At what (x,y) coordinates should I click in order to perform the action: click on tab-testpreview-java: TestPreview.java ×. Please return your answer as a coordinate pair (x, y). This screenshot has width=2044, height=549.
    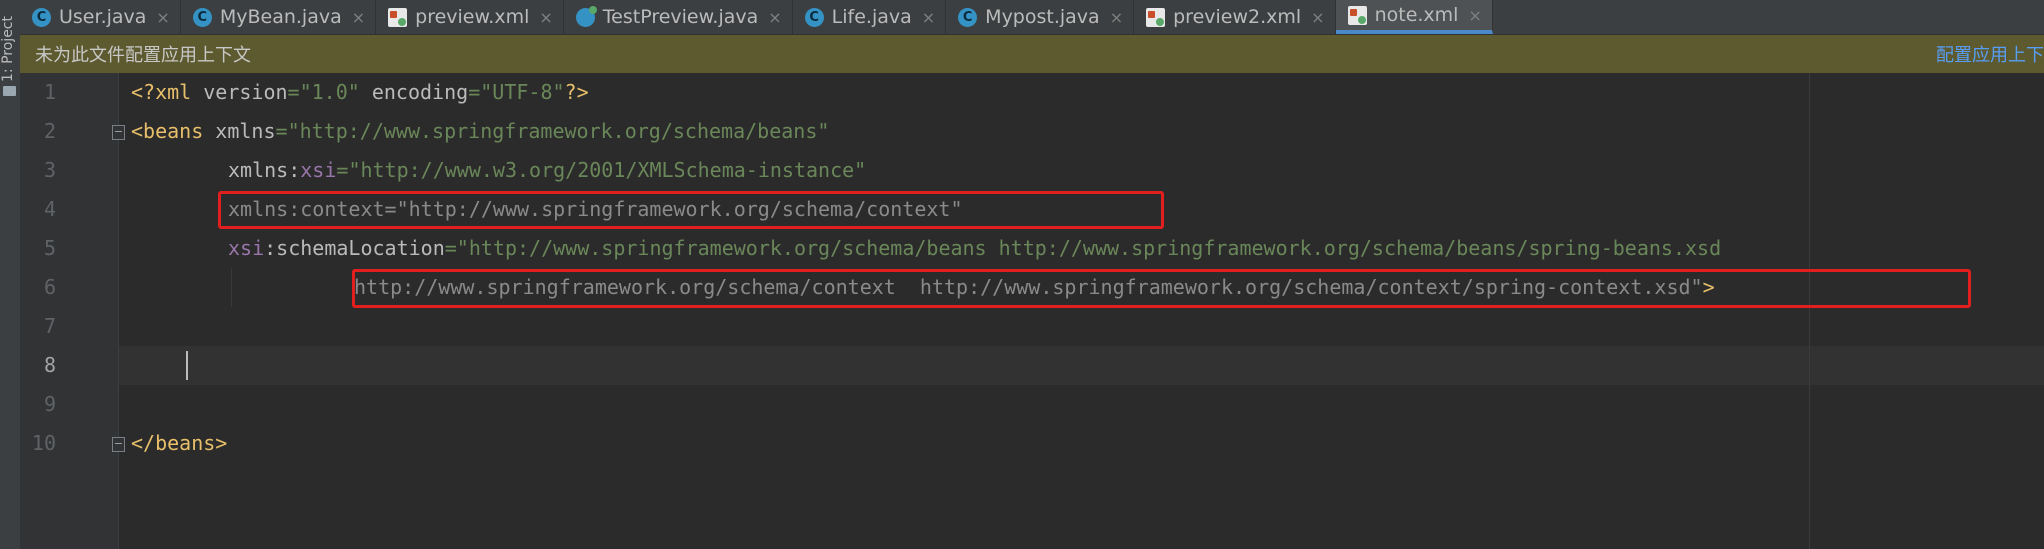
    Looking at the image, I should click on (678, 17).